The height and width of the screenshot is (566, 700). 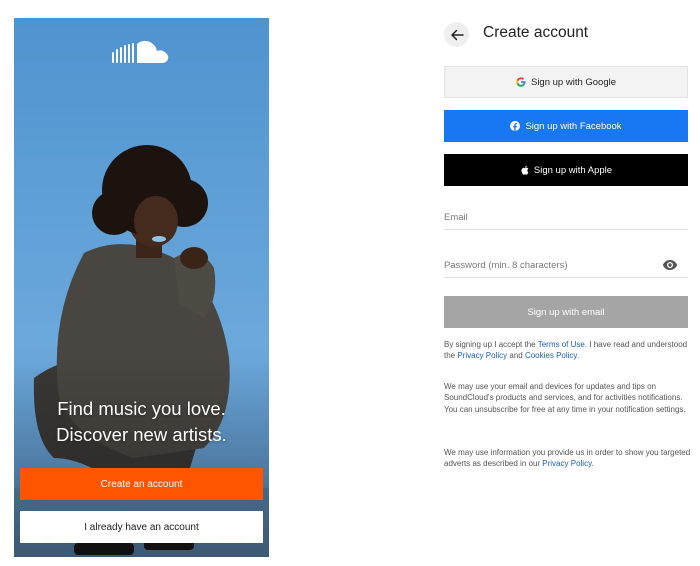 What do you see at coordinates (521, 82) in the screenshot?
I see `google-icon` at bounding box center [521, 82].